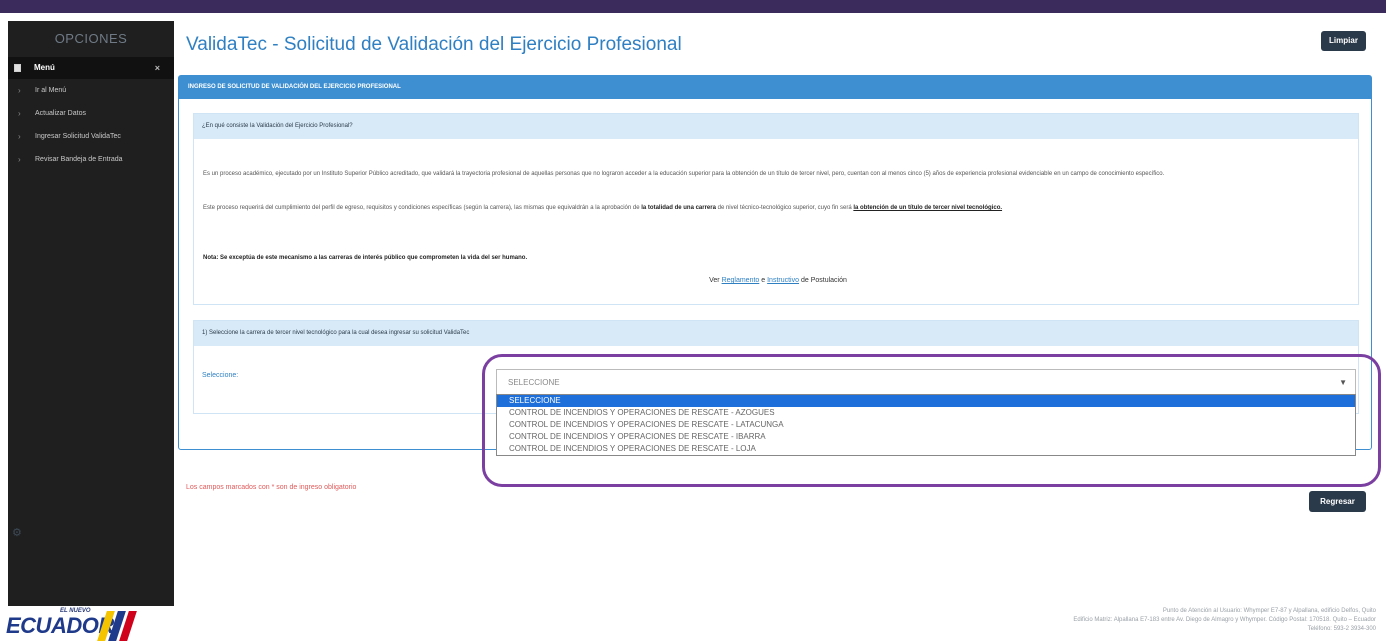  What do you see at coordinates (715, 280) in the screenshot?
I see `see-prefix: Ver` at bounding box center [715, 280].